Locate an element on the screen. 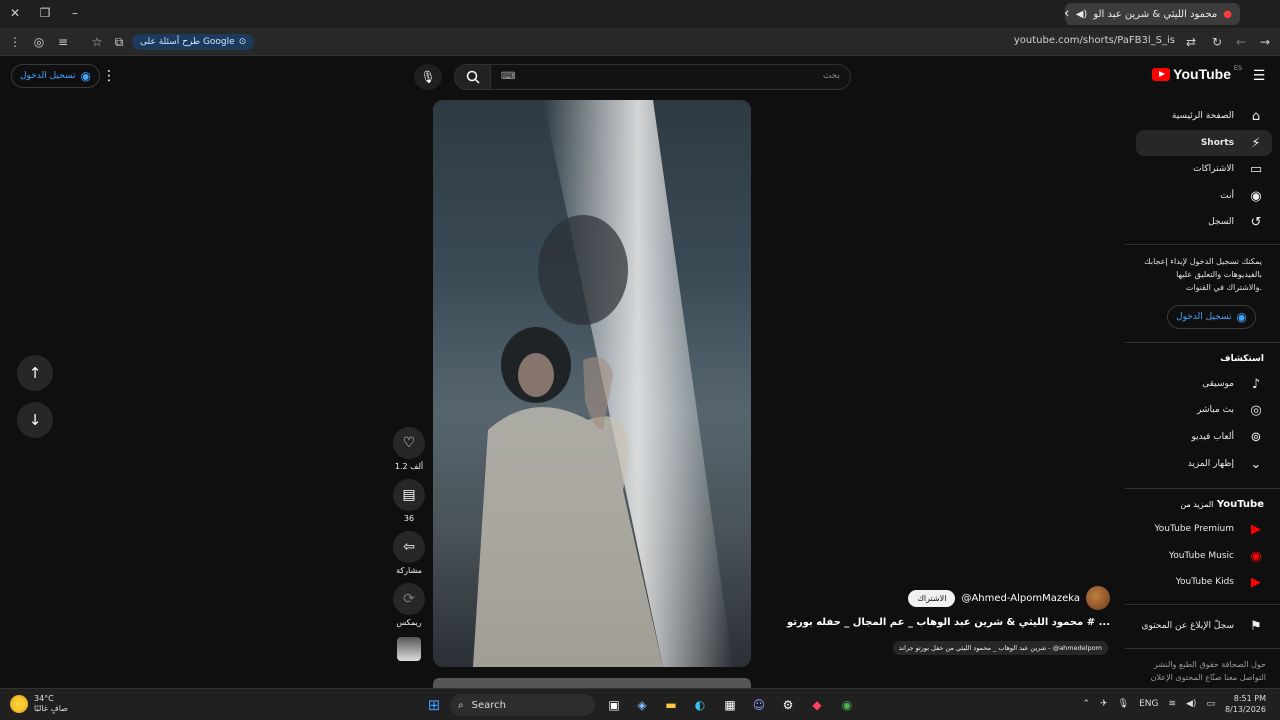 The height and width of the screenshot is (720, 1280). profile-icon: ◎ is located at coordinates (39, 42).